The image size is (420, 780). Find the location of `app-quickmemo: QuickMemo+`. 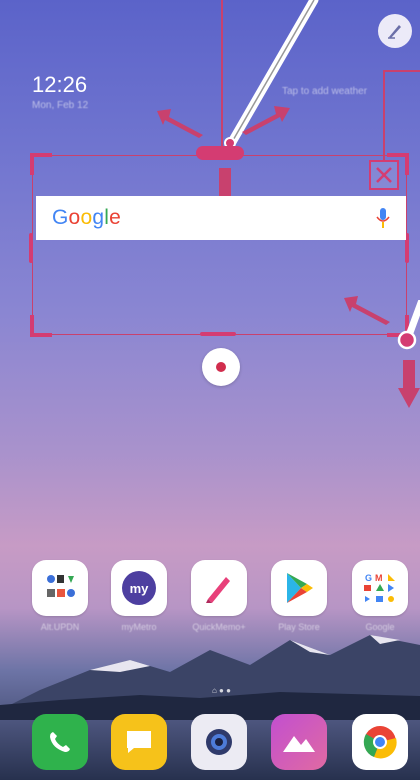

app-quickmemo: QuickMemo+ is located at coordinates (219, 596).